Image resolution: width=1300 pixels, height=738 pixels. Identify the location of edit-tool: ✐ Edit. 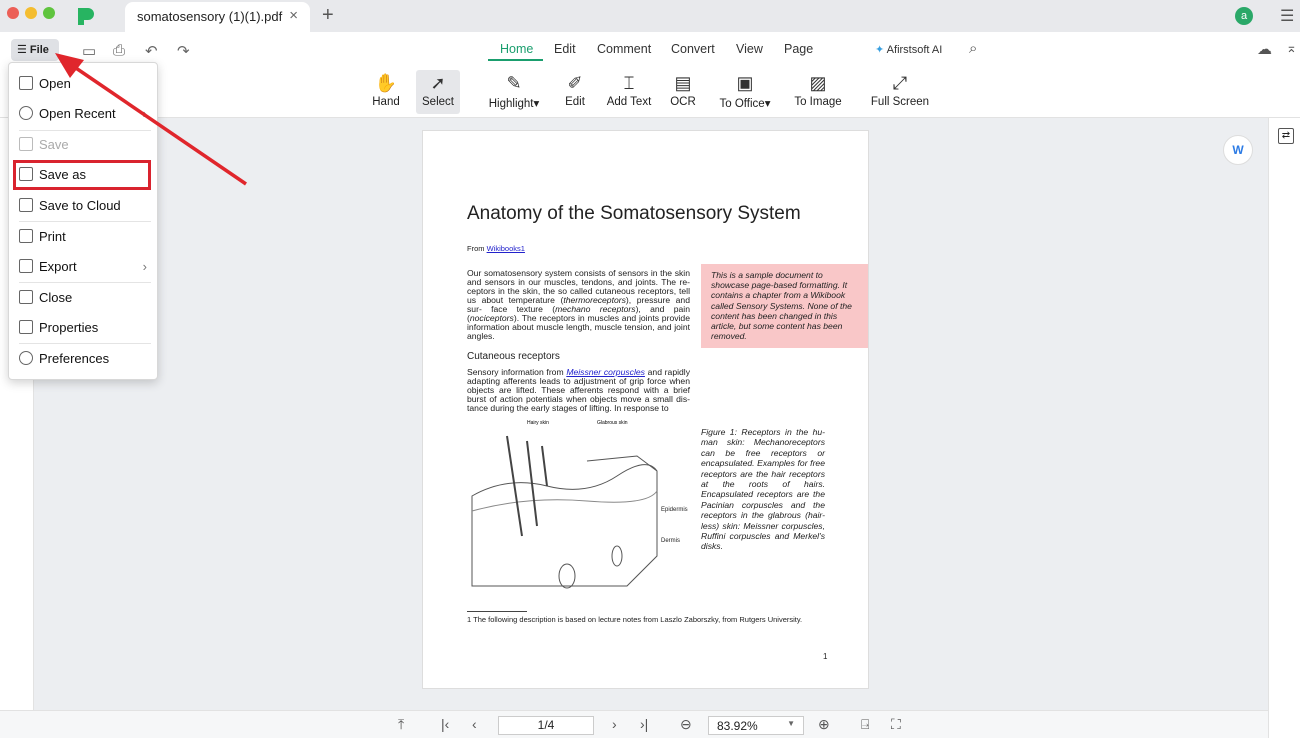
(575, 92).